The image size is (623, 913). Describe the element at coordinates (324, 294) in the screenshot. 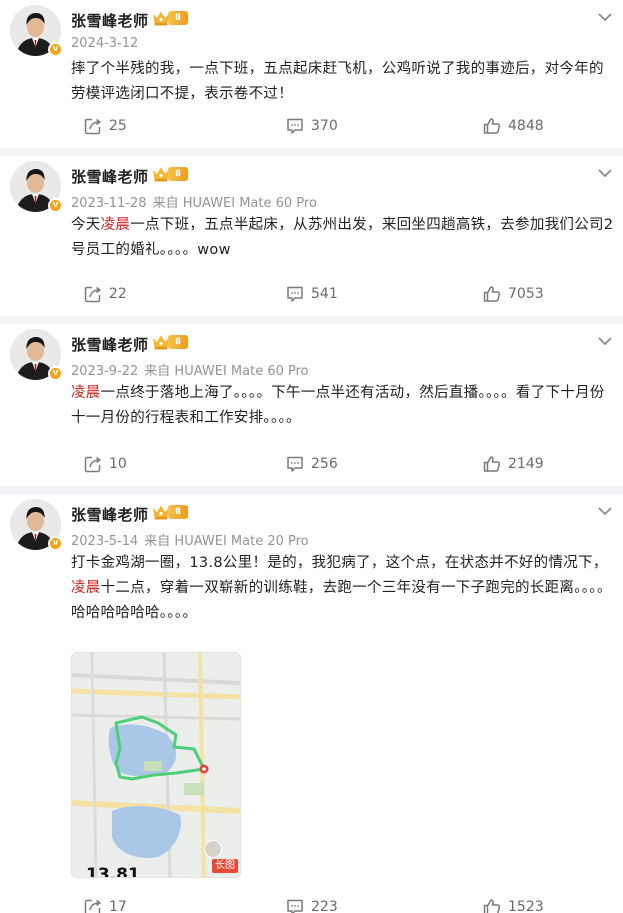

I see `comment-count: 541` at that location.